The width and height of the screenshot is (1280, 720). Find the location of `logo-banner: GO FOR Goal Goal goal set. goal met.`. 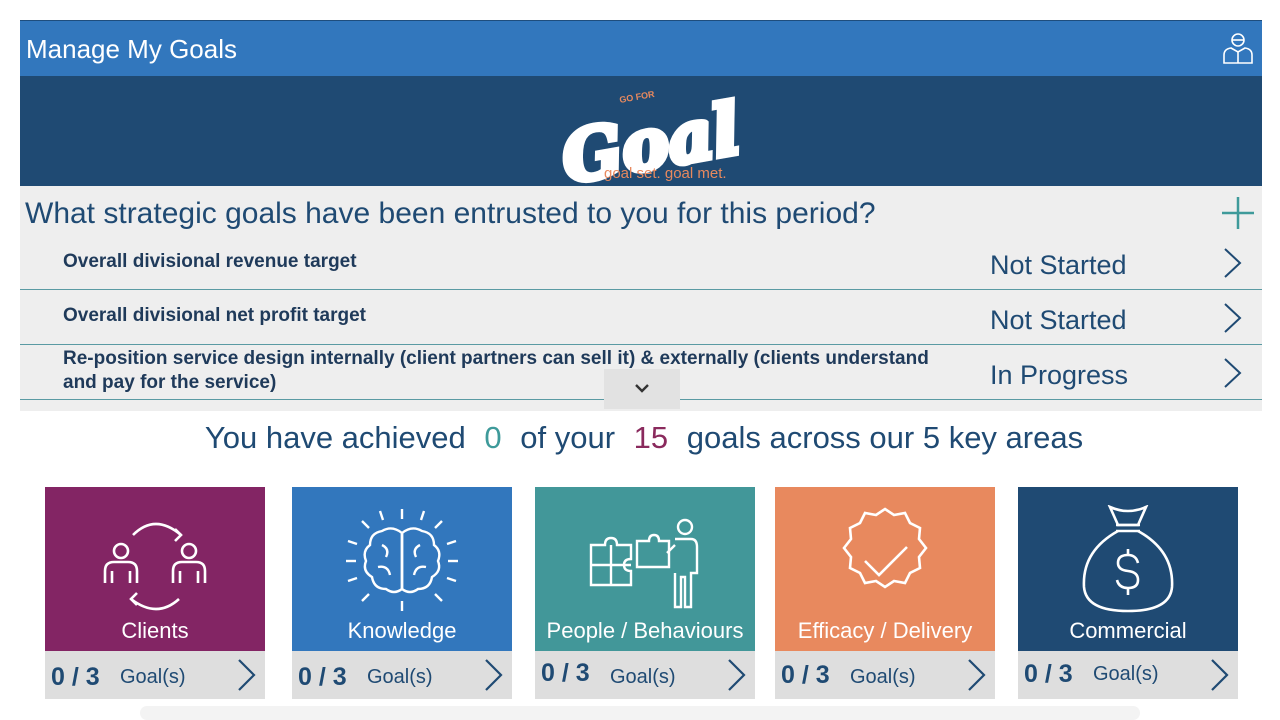

logo-banner: GO FOR Goal Goal goal set. goal met. is located at coordinates (641, 131).